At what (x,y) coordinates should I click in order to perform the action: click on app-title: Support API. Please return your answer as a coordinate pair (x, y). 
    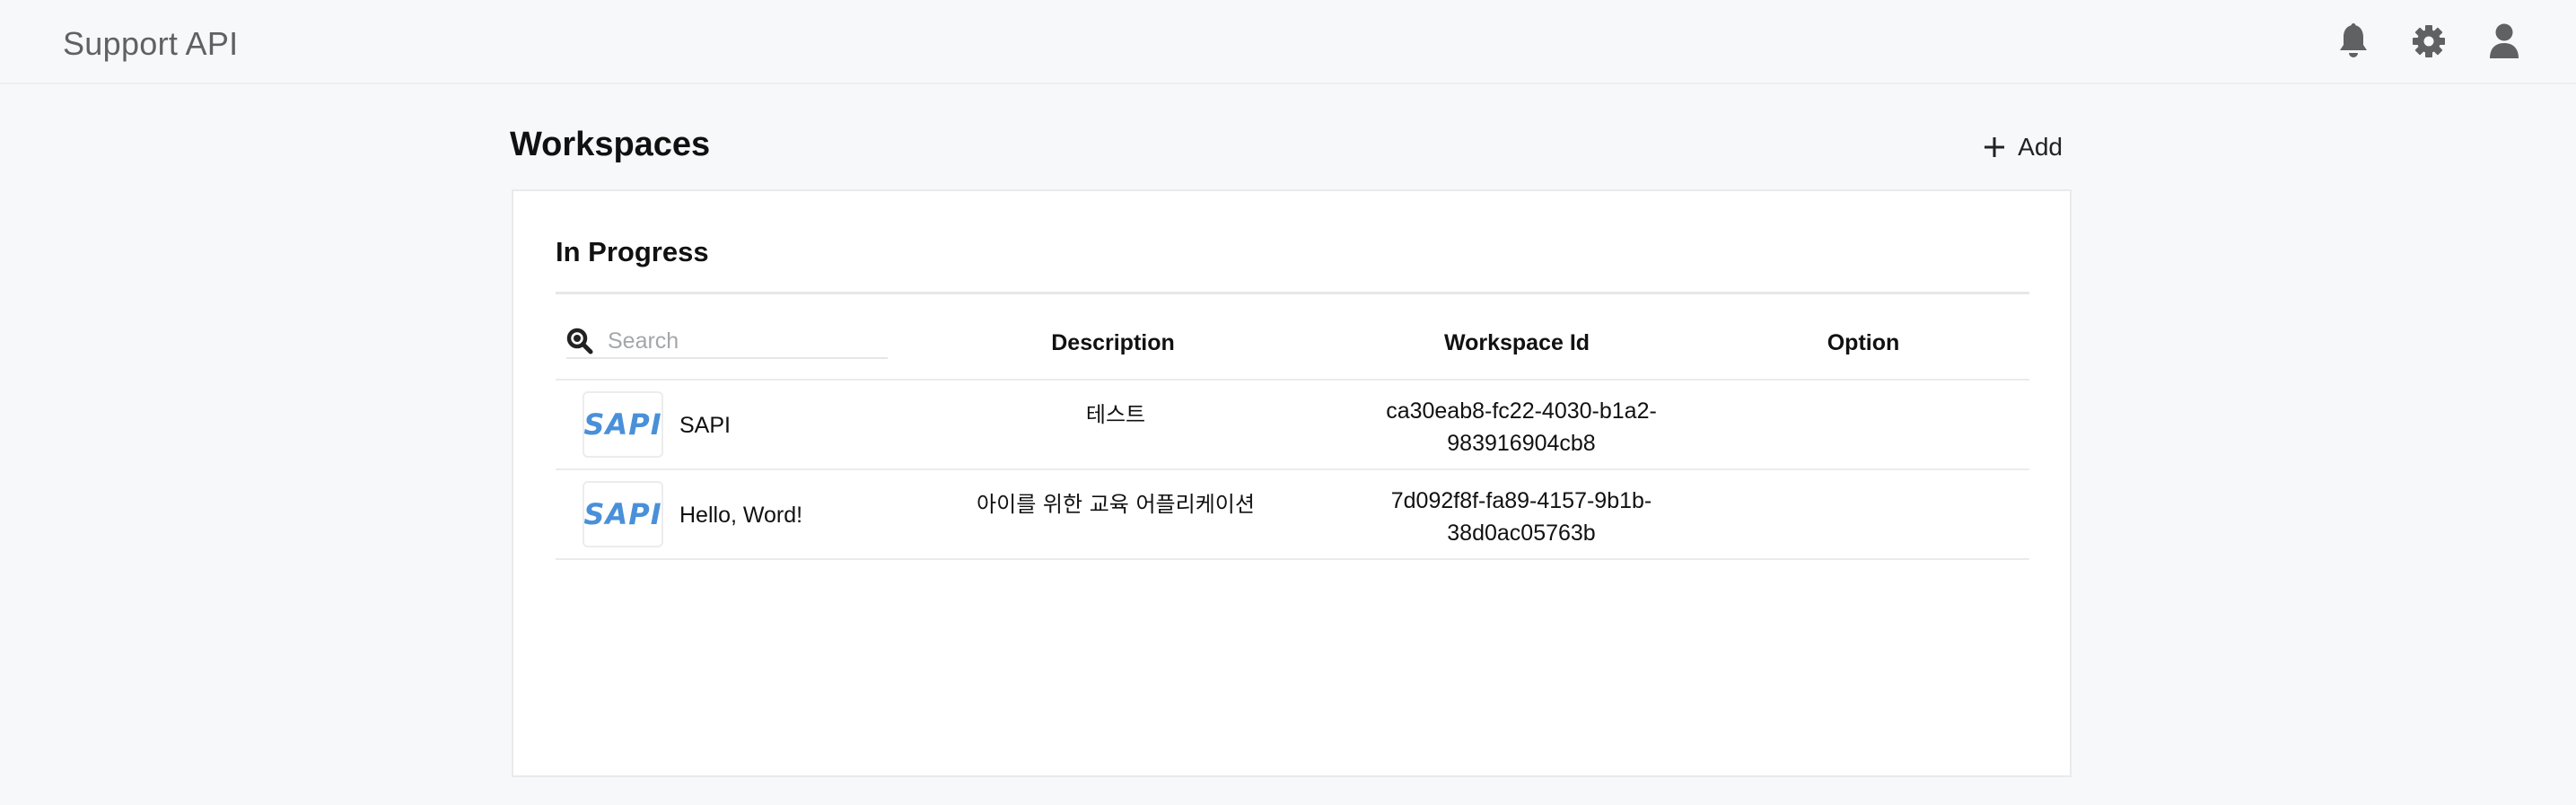
    Looking at the image, I should click on (150, 44).